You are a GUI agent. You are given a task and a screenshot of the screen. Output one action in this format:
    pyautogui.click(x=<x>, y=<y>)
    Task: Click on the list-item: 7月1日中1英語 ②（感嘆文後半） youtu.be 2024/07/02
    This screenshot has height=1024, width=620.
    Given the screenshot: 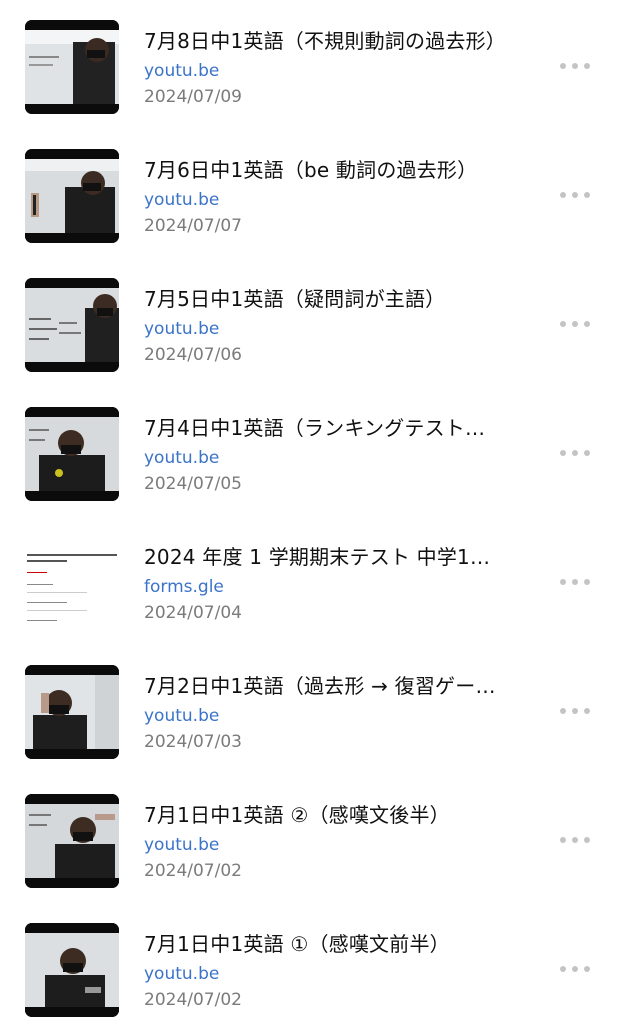 What is the action you would take?
    pyautogui.click(x=310, y=838)
    